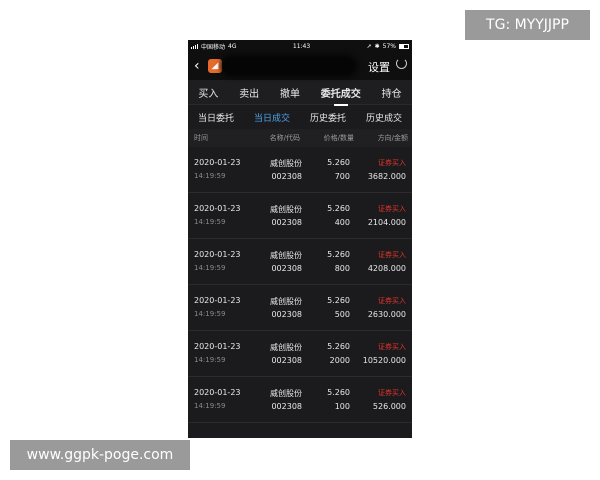  I want to click on trade-qty: 2000, so click(339, 360).